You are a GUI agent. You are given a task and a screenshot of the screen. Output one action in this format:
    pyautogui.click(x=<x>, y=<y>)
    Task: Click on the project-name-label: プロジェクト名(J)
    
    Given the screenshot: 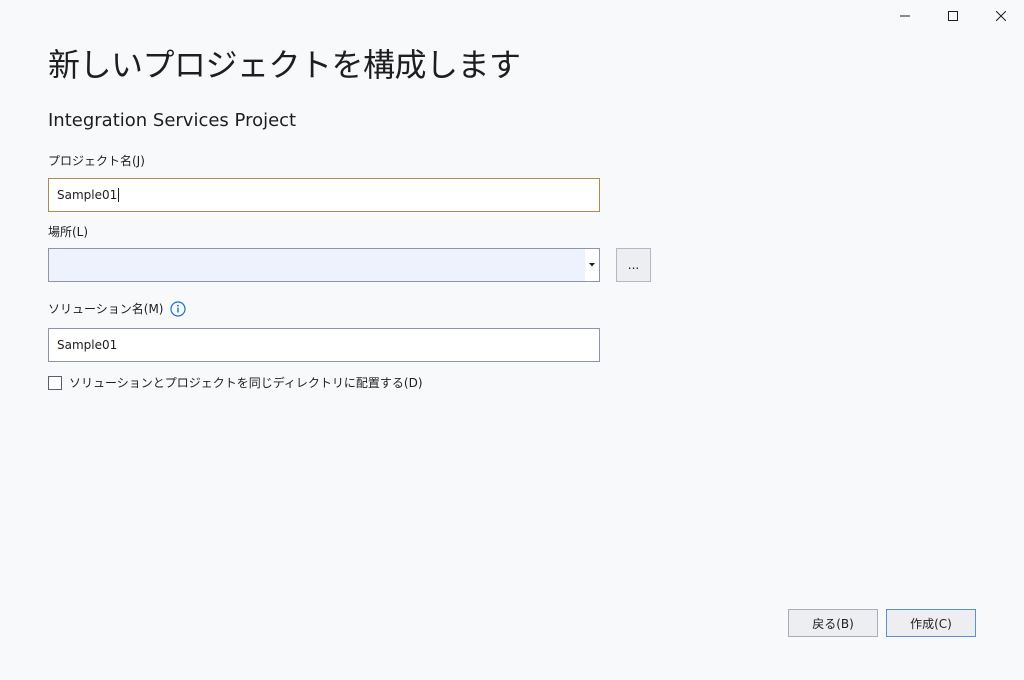 What is the action you would take?
    pyautogui.click(x=96, y=160)
    